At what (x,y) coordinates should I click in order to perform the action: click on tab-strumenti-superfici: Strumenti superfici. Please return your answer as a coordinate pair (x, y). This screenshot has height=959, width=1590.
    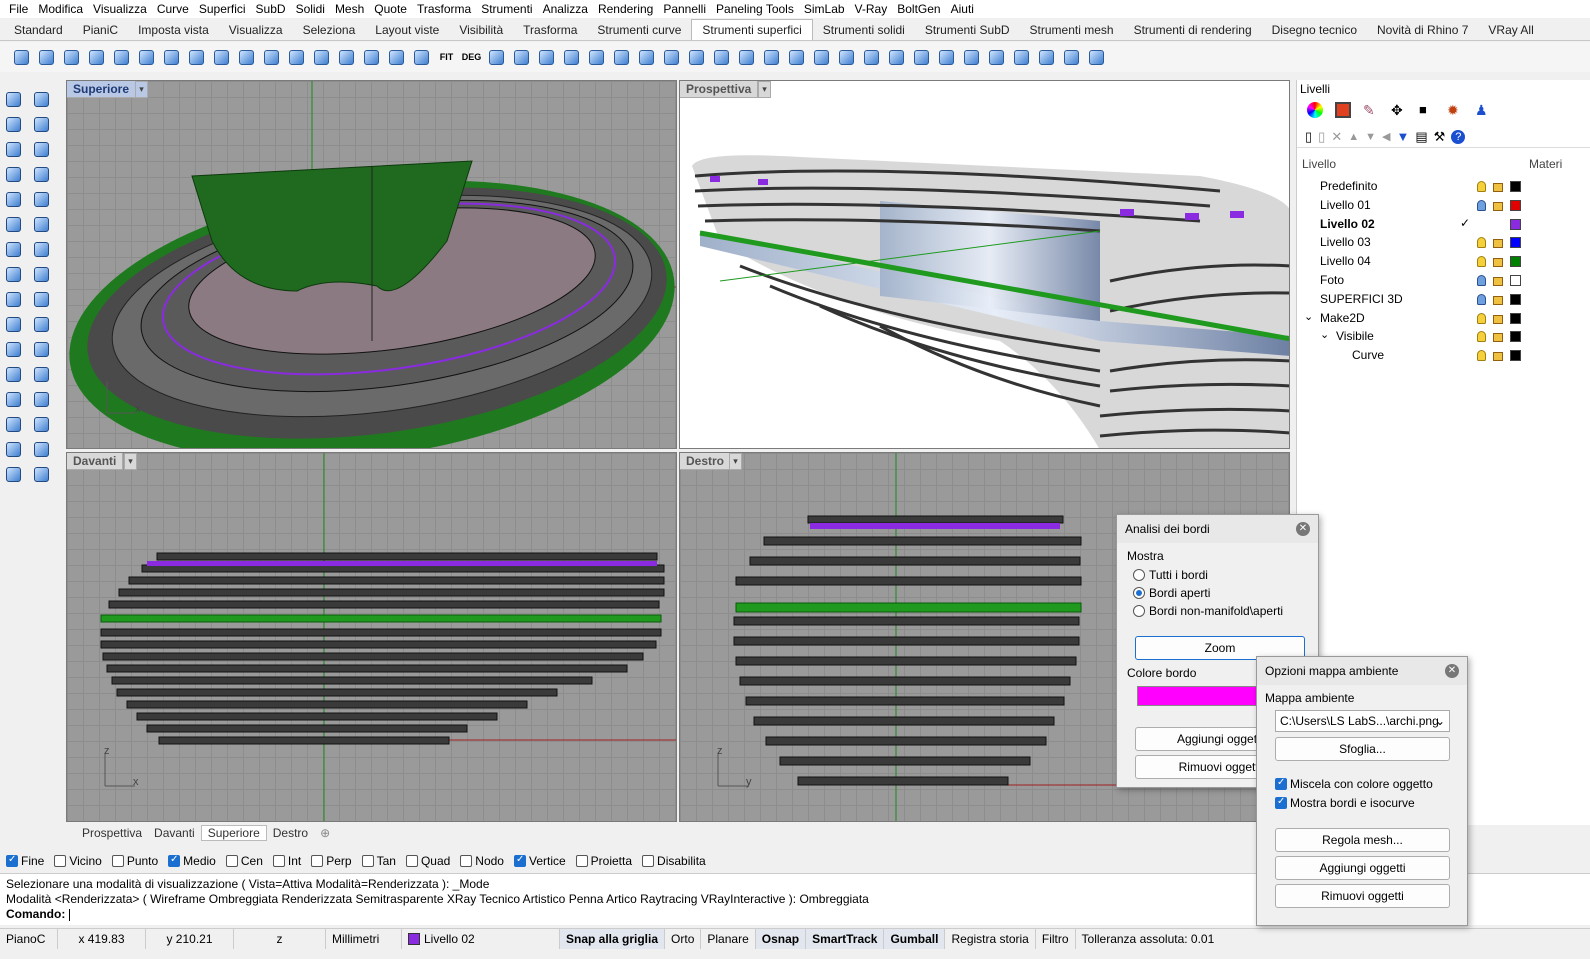
    Looking at the image, I should click on (752, 29).